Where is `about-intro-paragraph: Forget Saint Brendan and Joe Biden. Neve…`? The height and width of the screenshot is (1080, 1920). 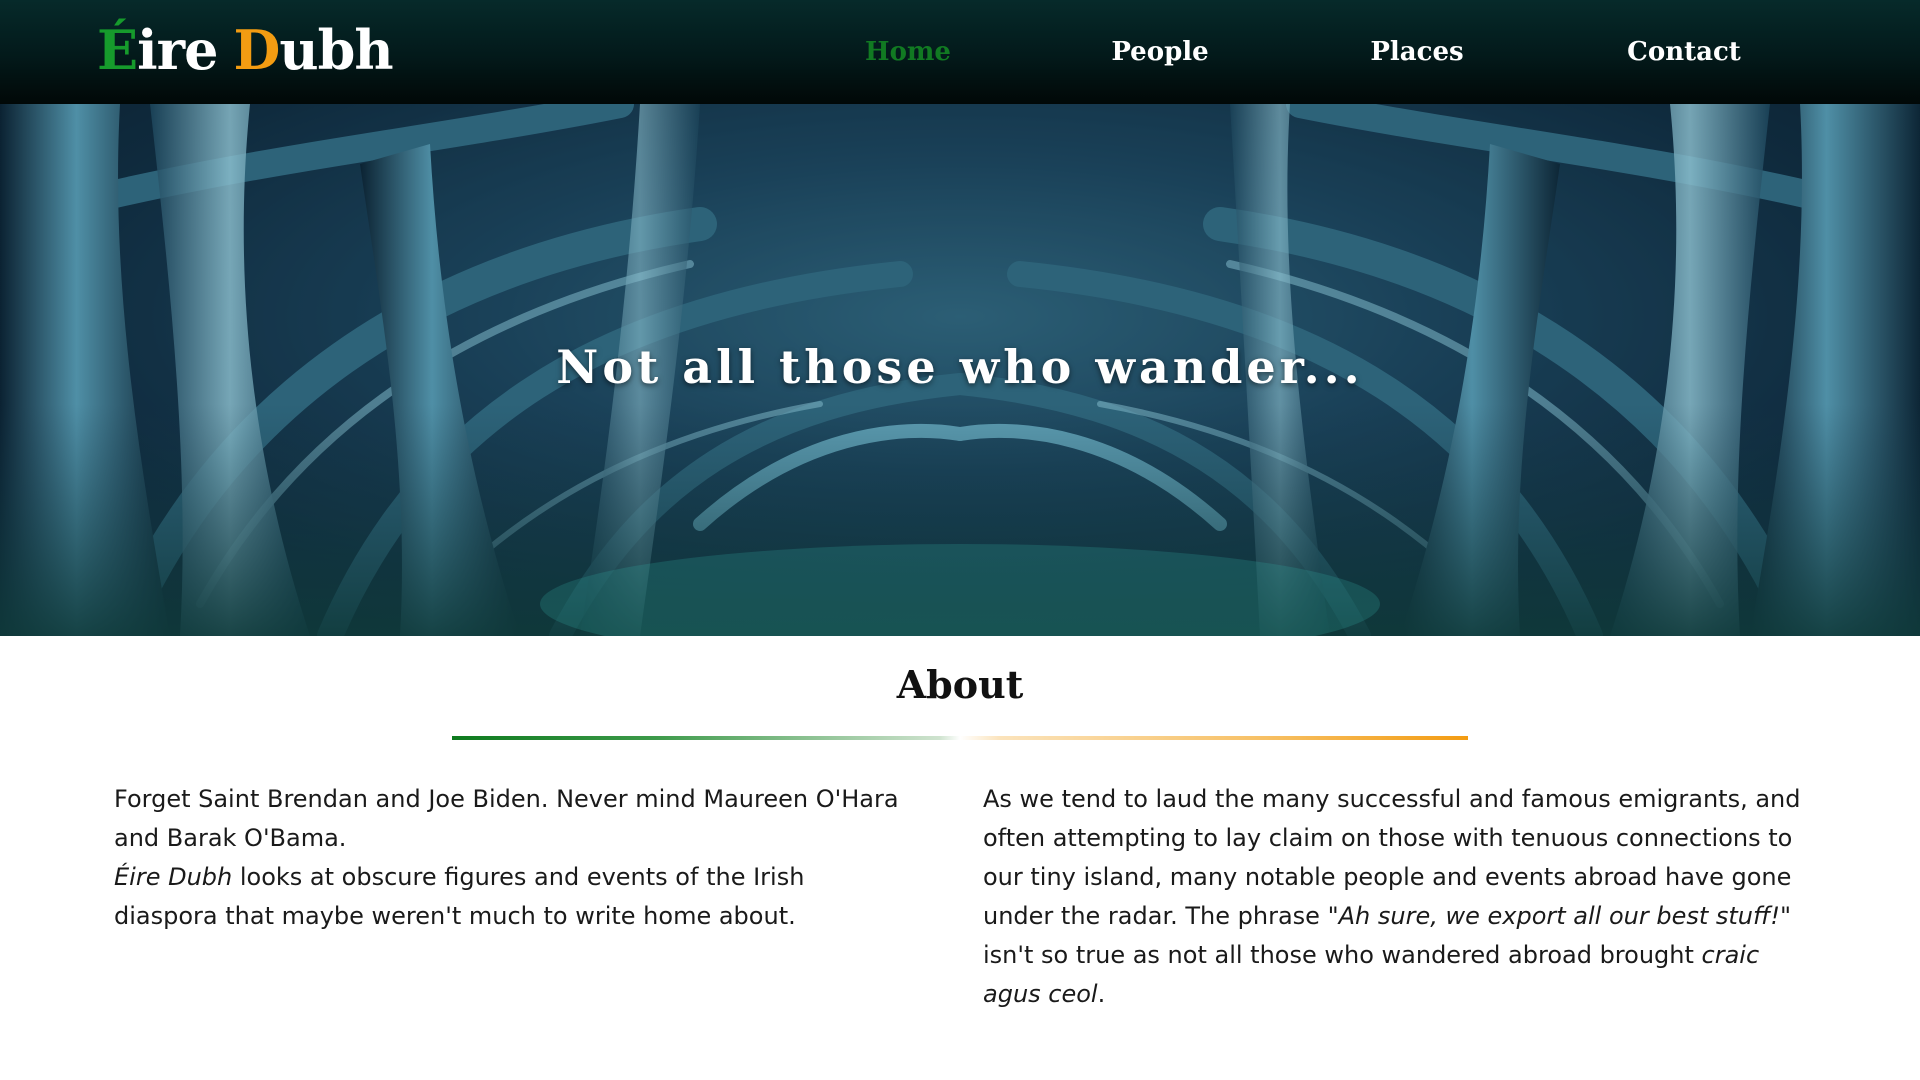 about-intro-paragraph: Forget Saint Brendan and Joe Biden. Neve… is located at coordinates (514, 858).